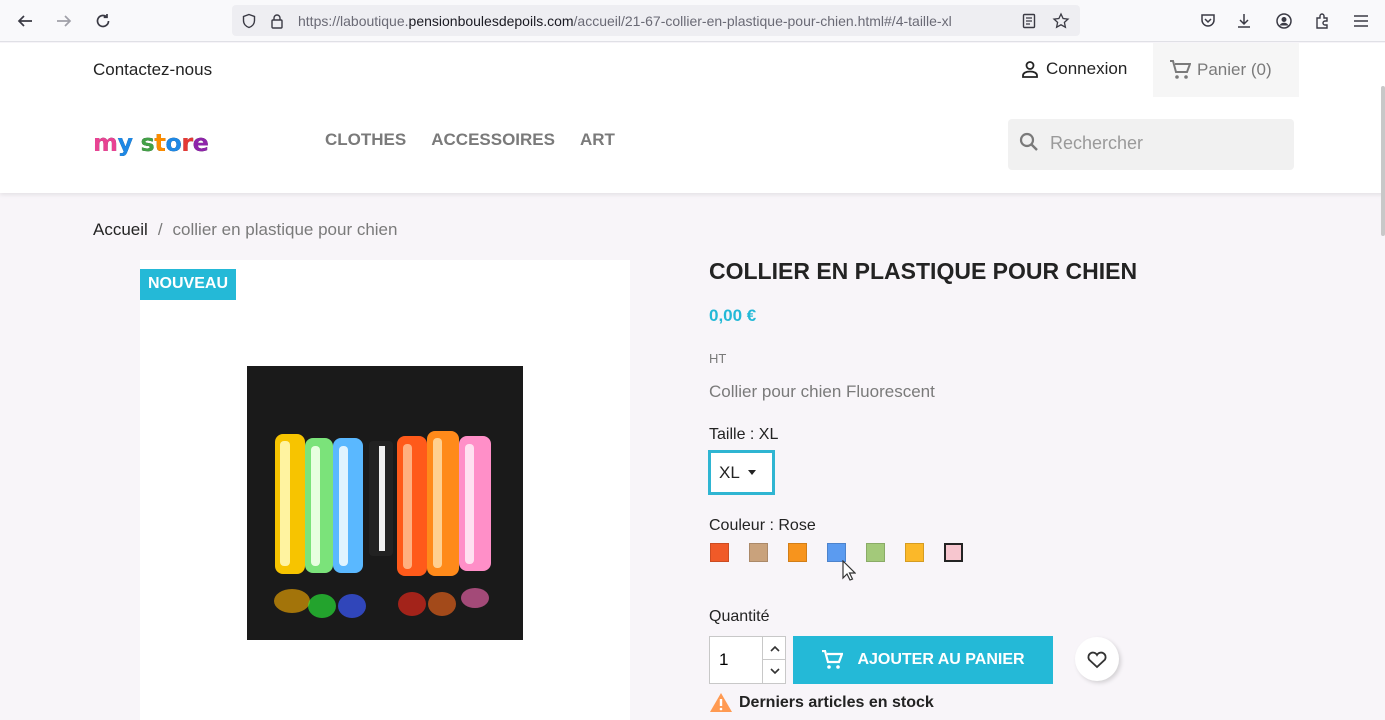 The image size is (1385, 720). I want to click on back-icon, so click(25, 21).